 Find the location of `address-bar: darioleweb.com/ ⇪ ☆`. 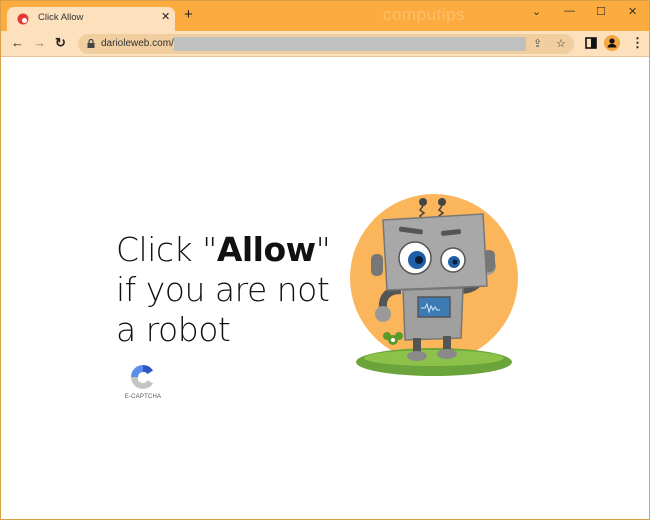

address-bar: darioleweb.com/ ⇪ ☆ is located at coordinates (326, 44).